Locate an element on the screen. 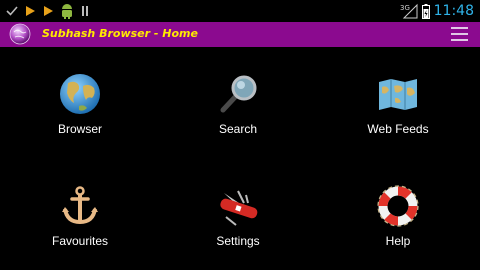 This screenshot has height=270, width=480. browser-label: Browser is located at coordinates (79, 129).